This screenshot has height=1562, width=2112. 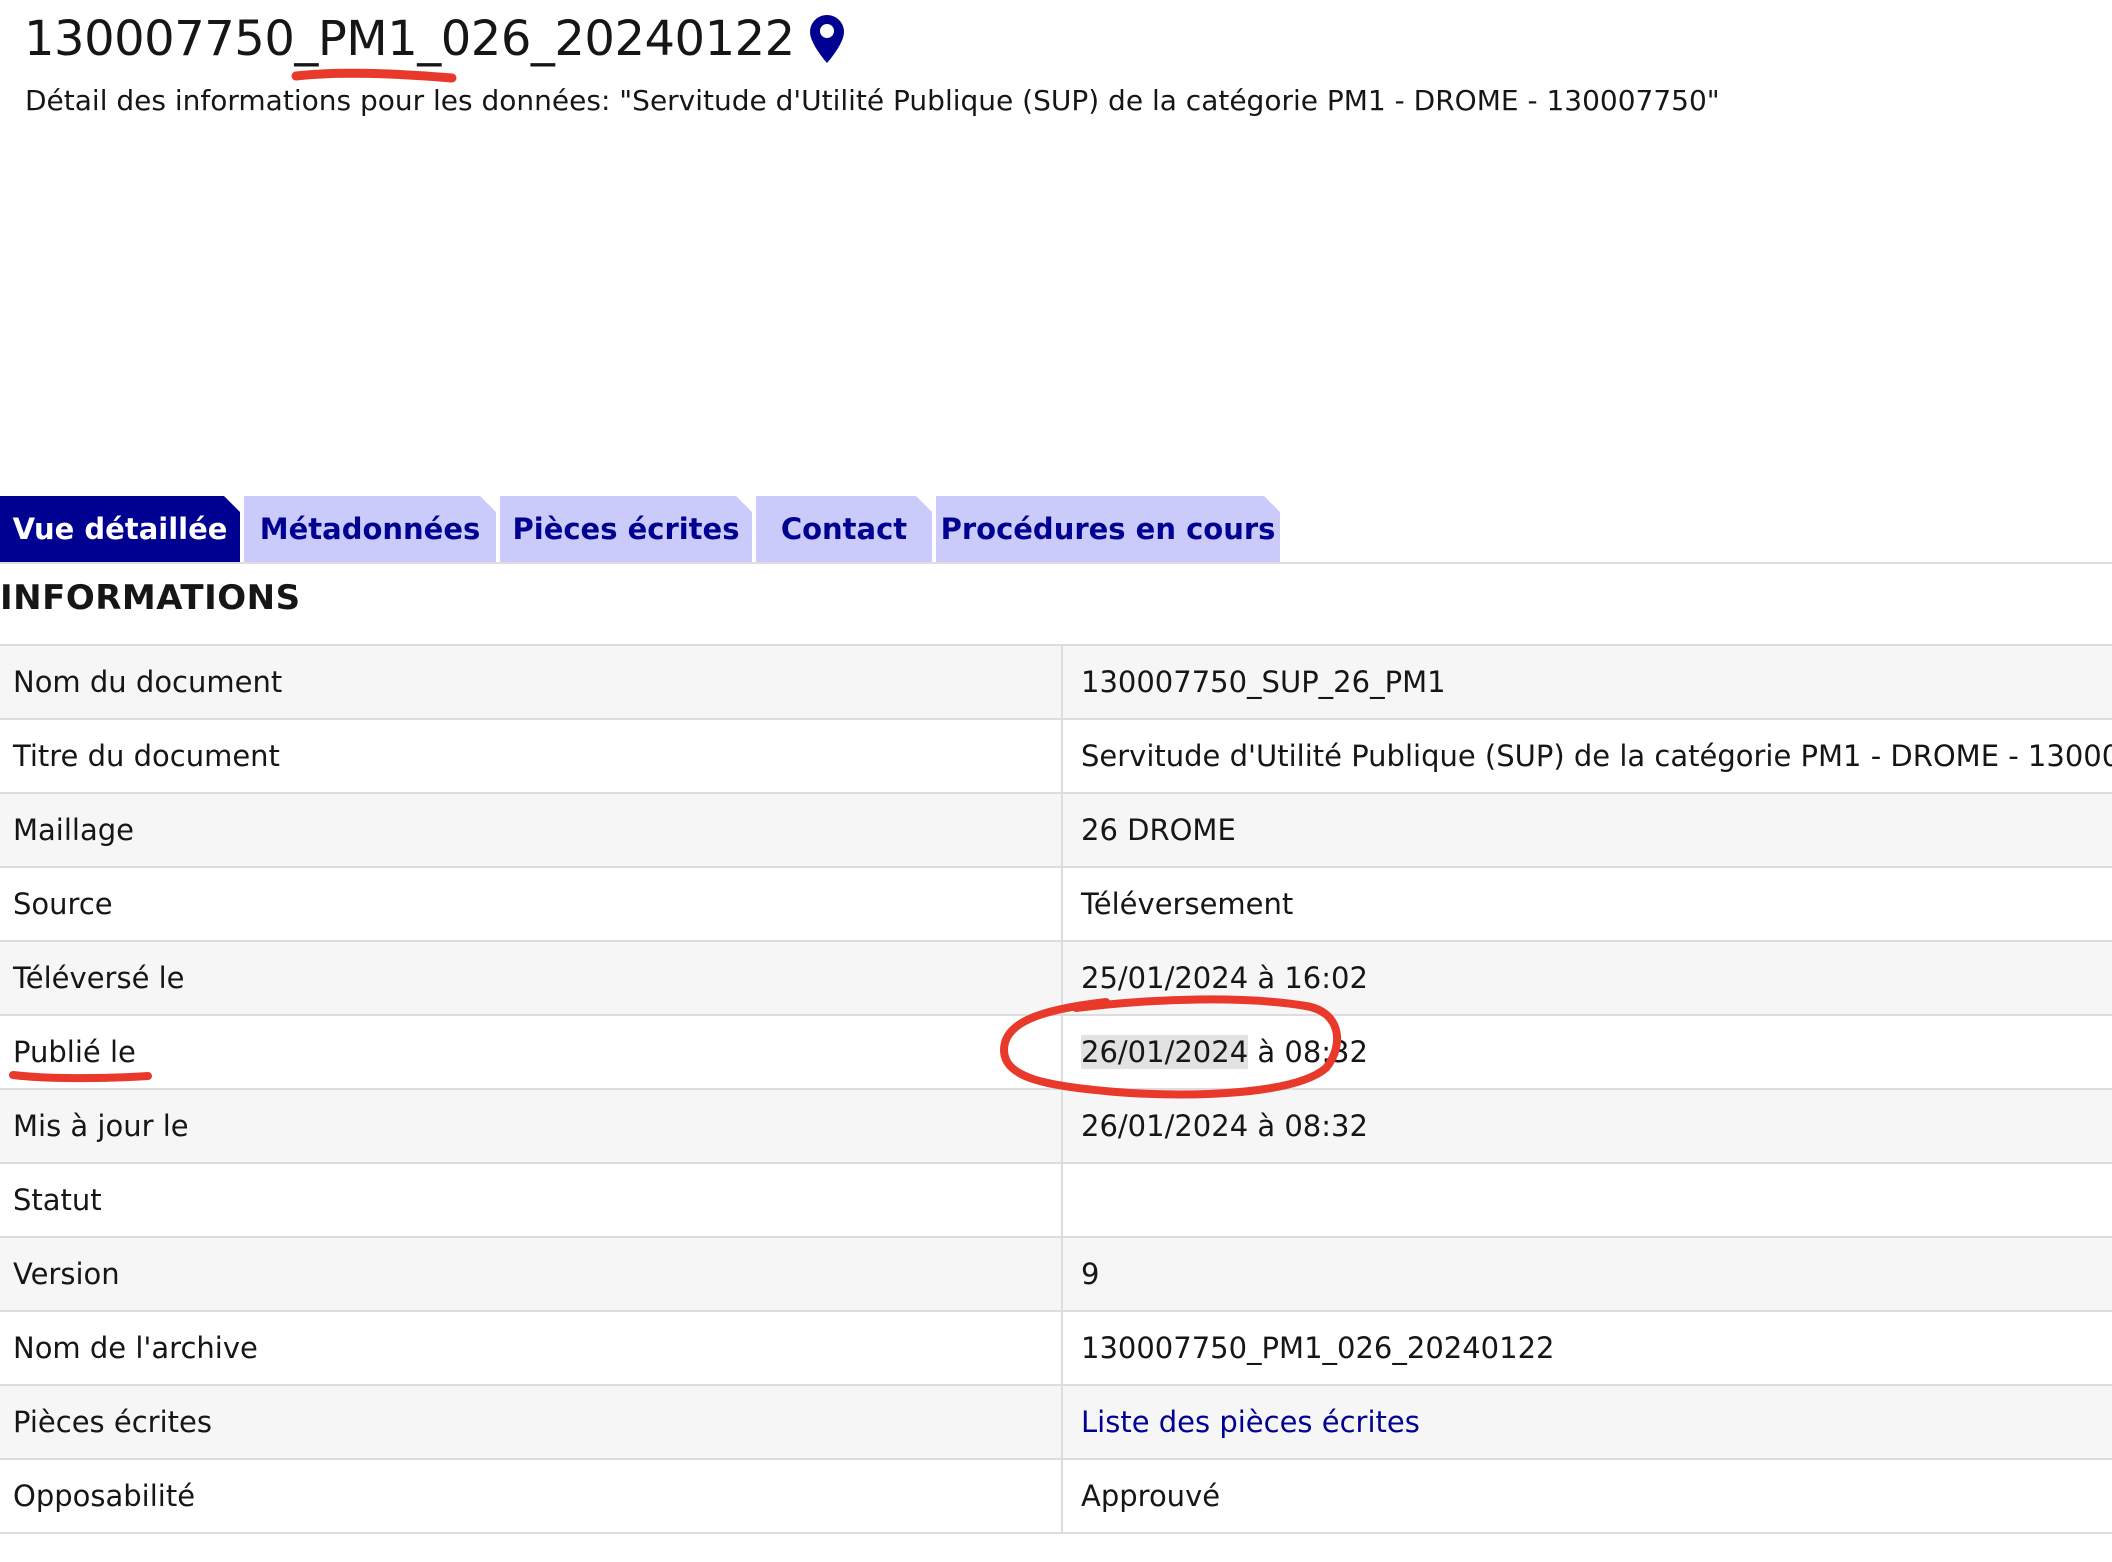 What do you see at coordinates (1587, 1274) in the screenshot?
I see `row-value: 9` at bounding box center [1587, 1274].